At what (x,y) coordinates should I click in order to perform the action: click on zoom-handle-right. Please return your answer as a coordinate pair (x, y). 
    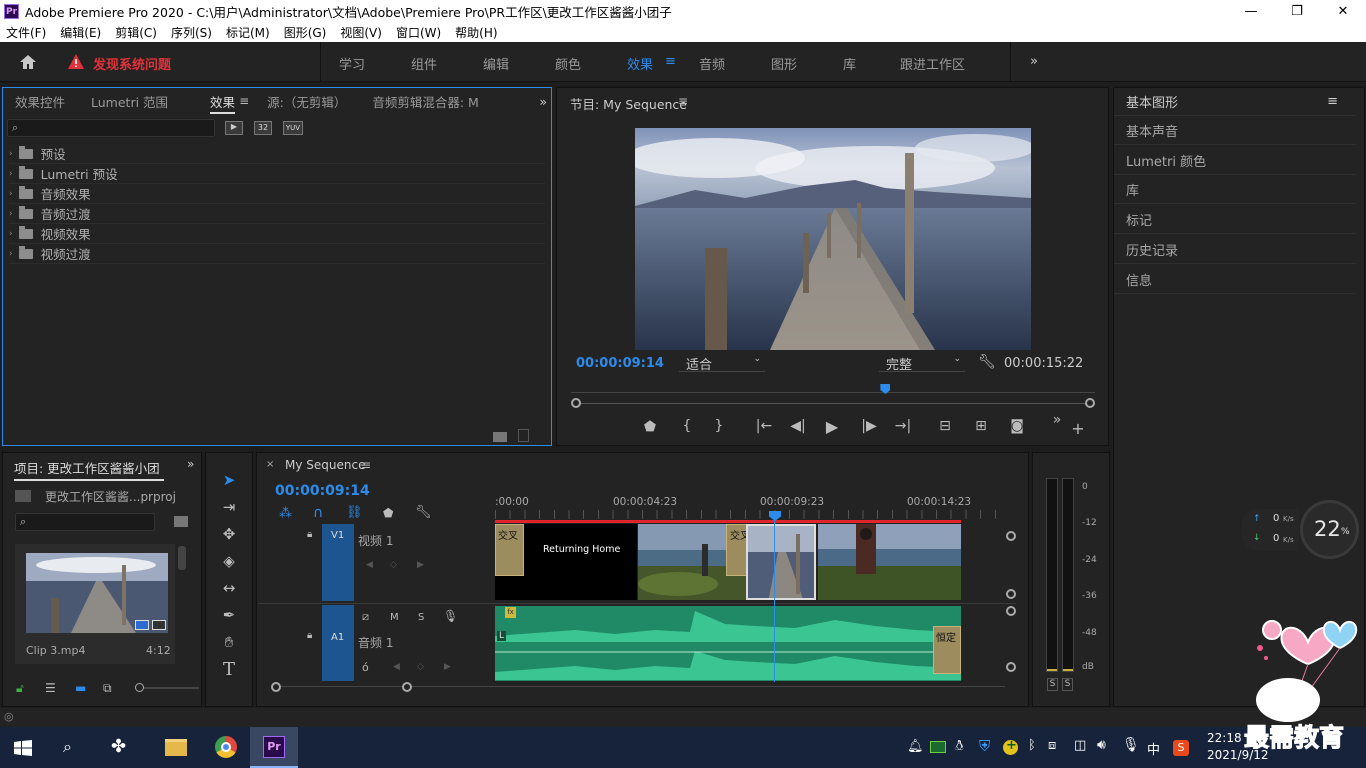
    Looking at the image, I should click on (1090, 403).